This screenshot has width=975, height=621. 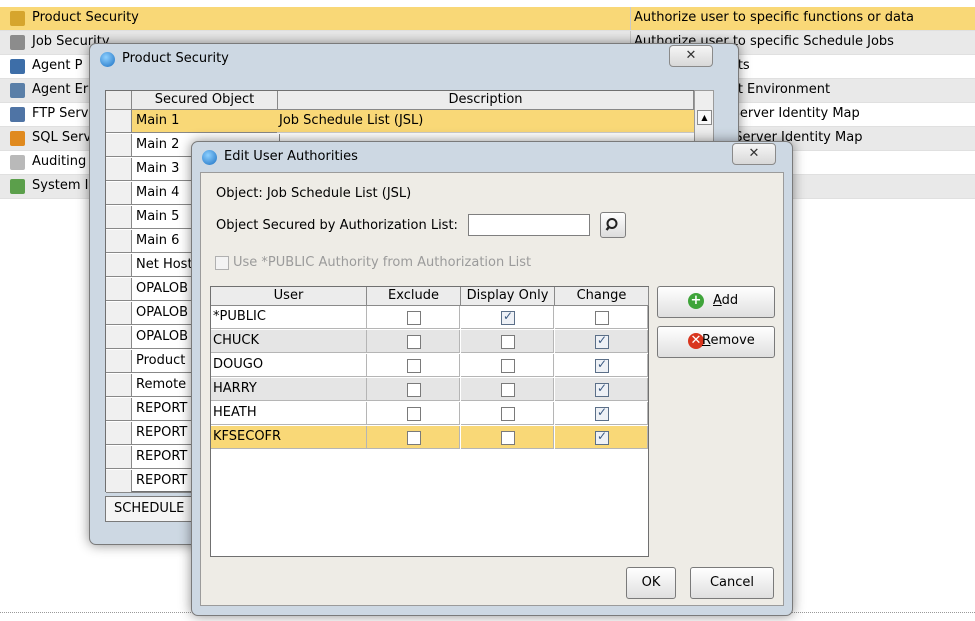 What do you see at coordinates (289, 341) in the screenshot?
I see `user-cell: CHUCK` at bounding box center [289, 341].